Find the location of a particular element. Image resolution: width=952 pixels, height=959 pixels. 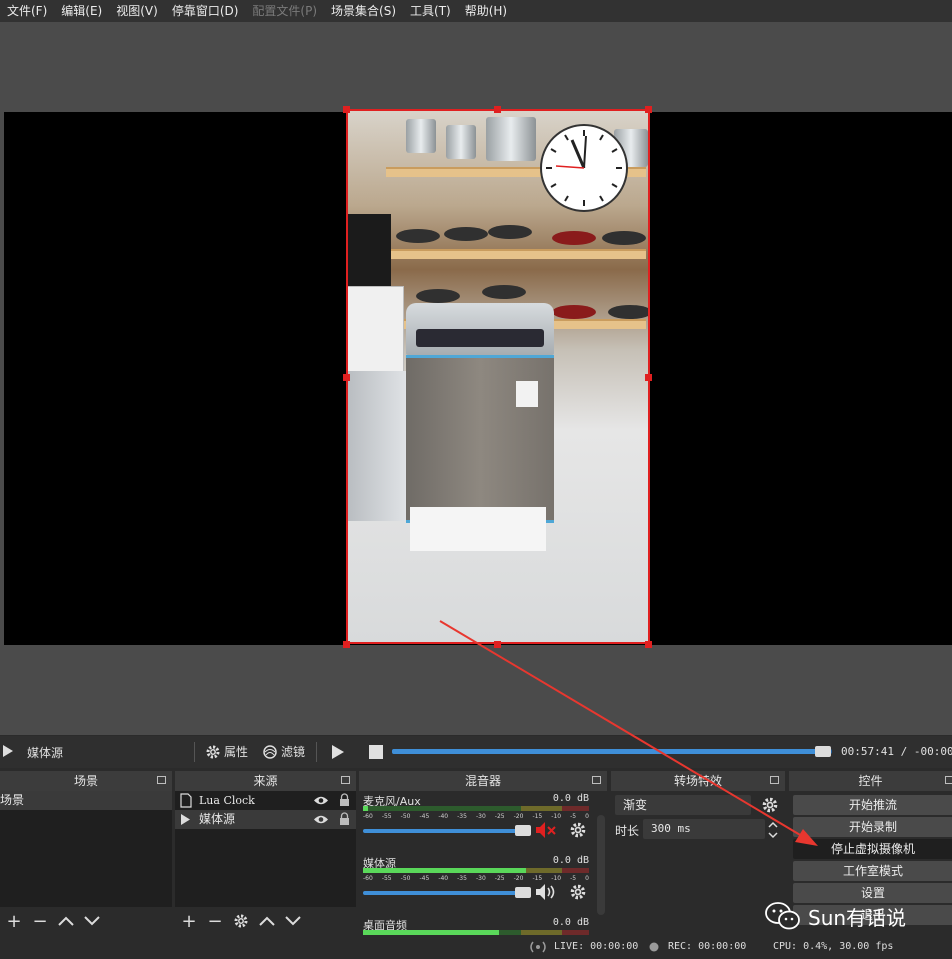

controls-title: 控件 is located at coordinates (870, 781).